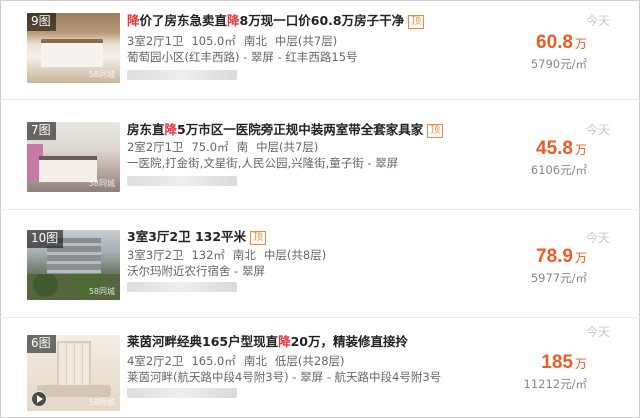 The image size is (640, 418). I want to click on listing-title: 3室3厅2卫 132平米顶, so click(197, 237).